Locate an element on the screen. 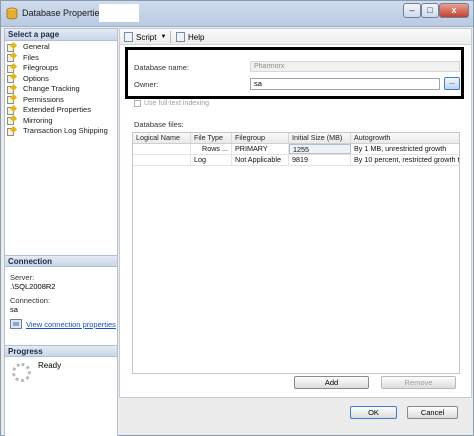 The image size is (474, 436). chevron-down-icon: ▼ is located at coordinates (163, 37).